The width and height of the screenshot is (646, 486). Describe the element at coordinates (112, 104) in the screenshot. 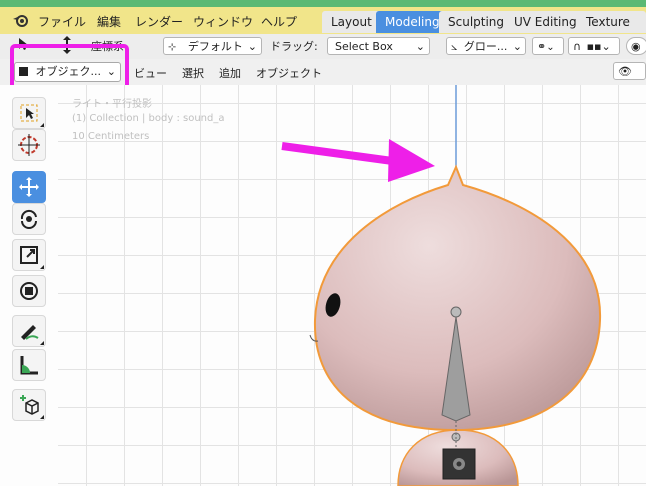

I see `view-name-text: ライト・平行投影` at that location.